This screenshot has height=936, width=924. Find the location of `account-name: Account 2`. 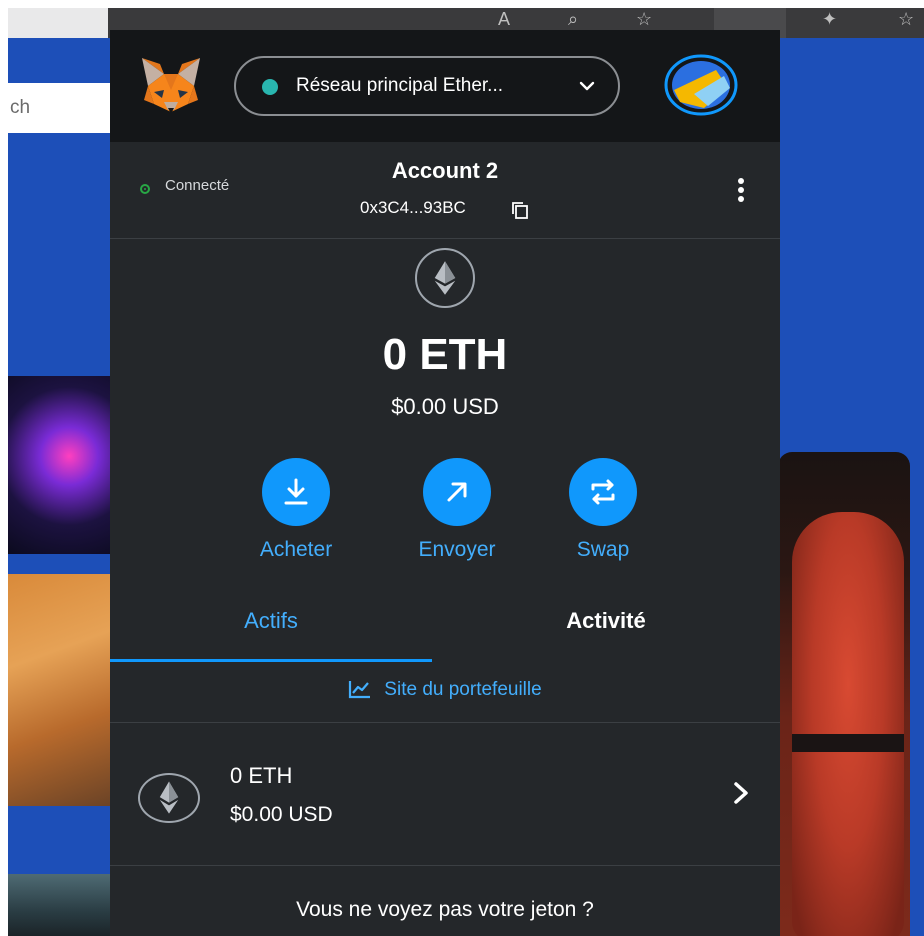

account-name: Account 2 is located at coordinates (445, 170).